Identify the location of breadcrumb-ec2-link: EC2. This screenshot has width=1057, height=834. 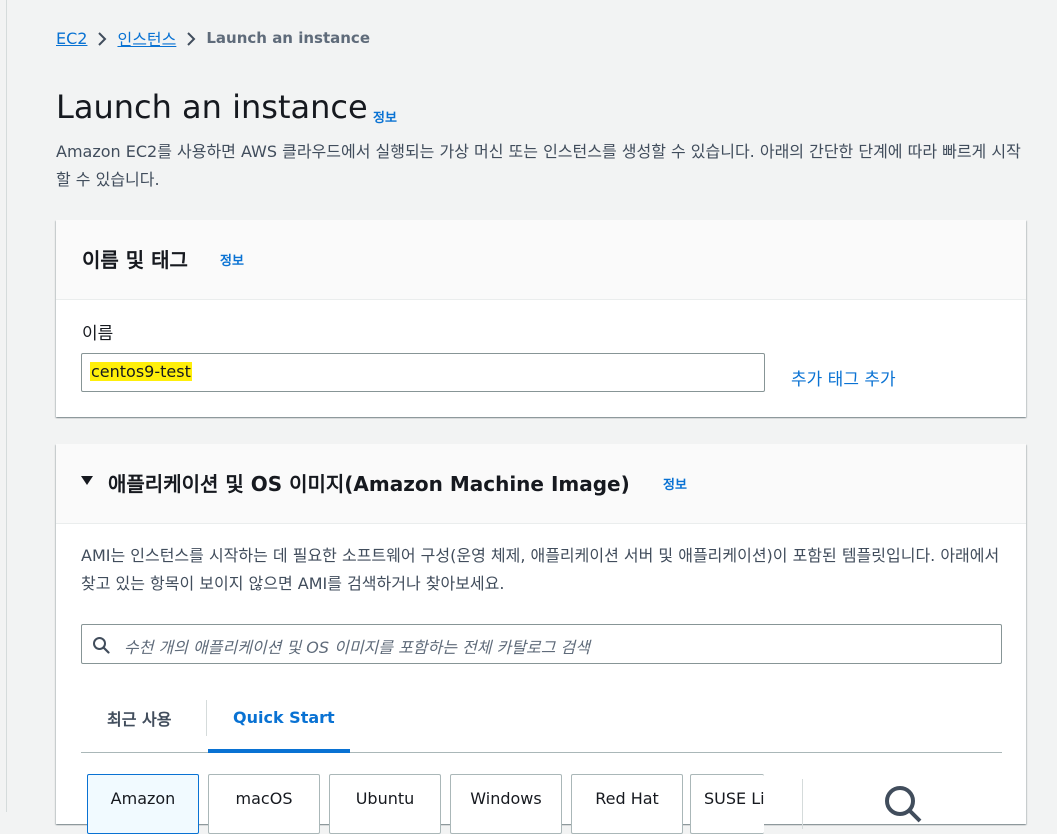
(71, 38).